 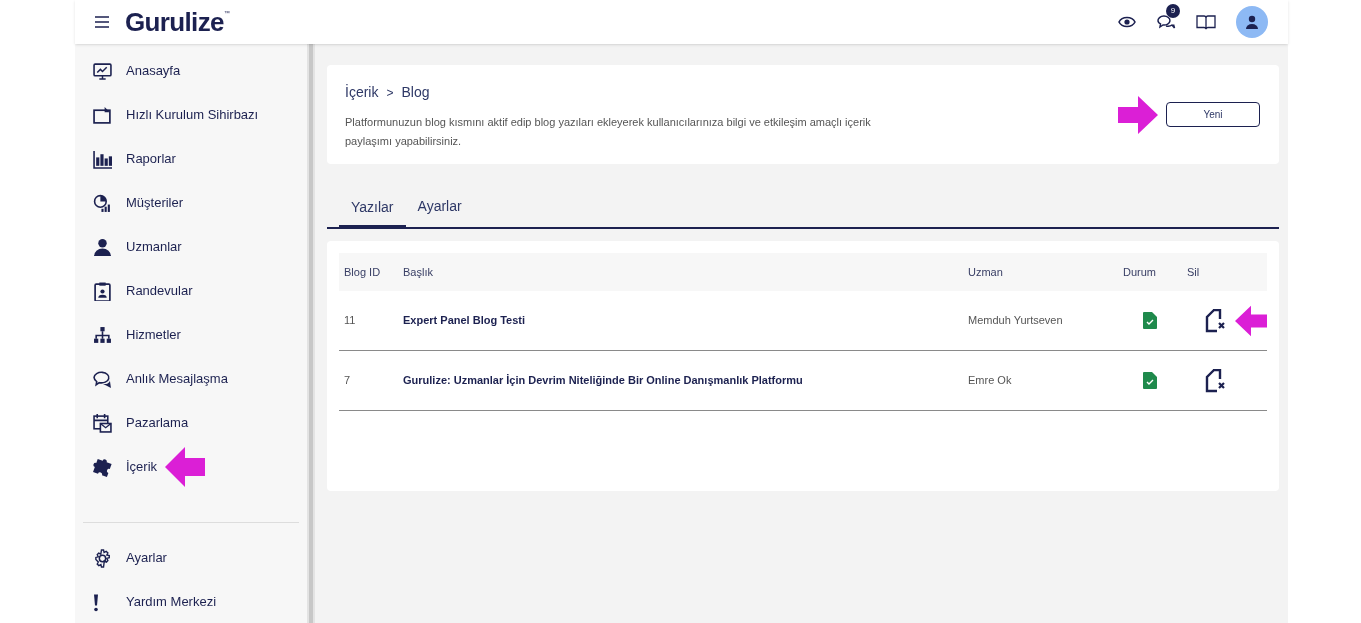 What do you see at coordinates (154, 247) in the screenshot?
I see `sidebar-item: Uzmanlar` at bounding box center [154, 247].